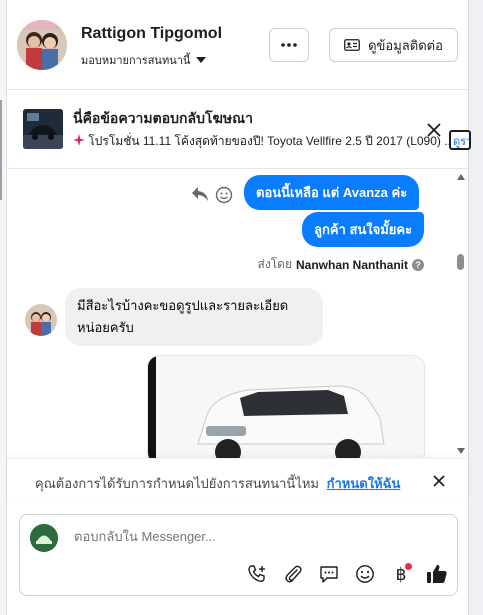  I want to click on more-options-button, so click(289, 45).